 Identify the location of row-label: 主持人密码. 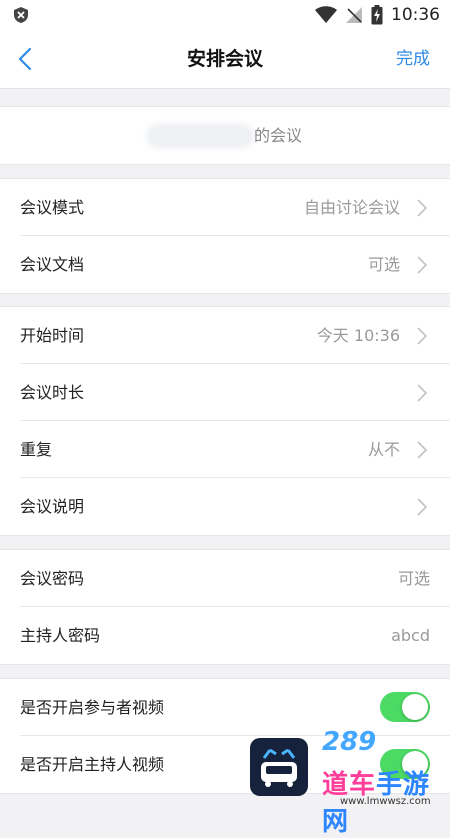
(60, 635).